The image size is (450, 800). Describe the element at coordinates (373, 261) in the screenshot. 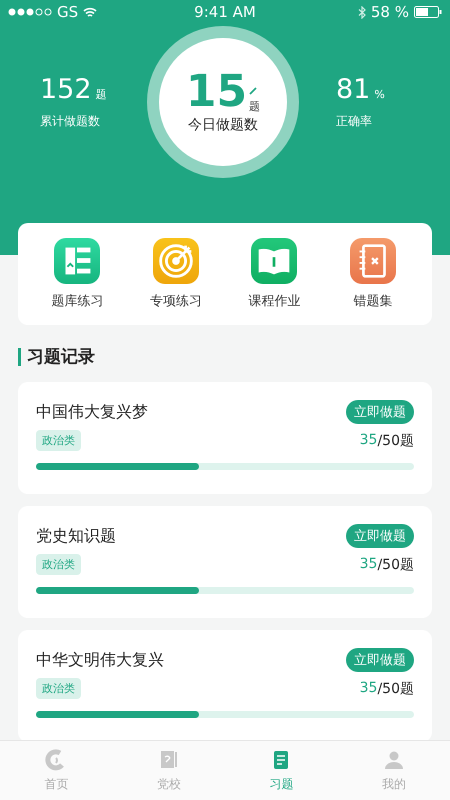

I see `notebook-x-icon` at that location.